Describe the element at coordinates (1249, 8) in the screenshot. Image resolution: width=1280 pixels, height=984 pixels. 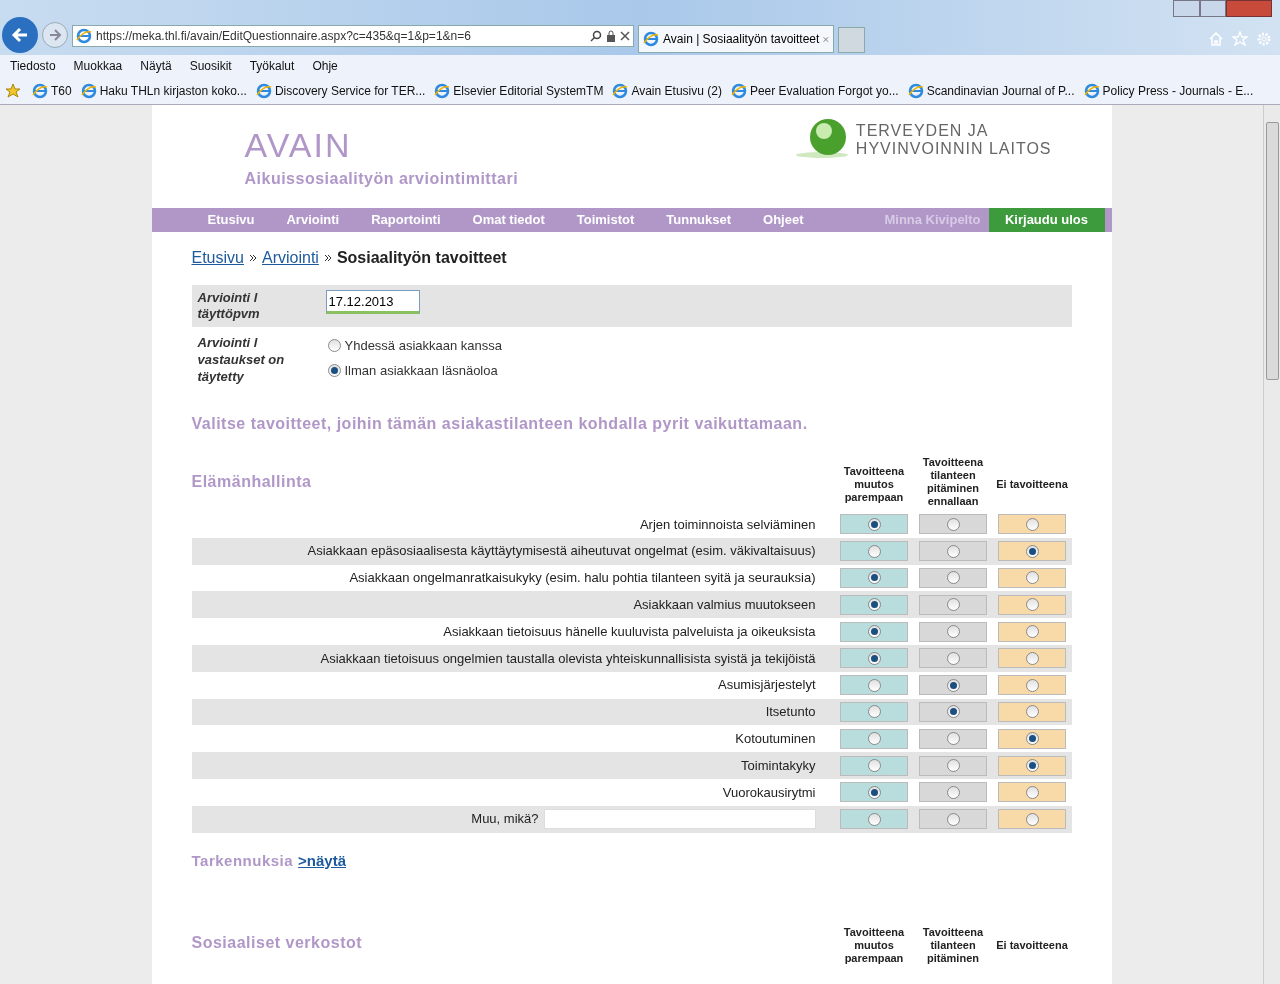
I see `close-button` at that location.